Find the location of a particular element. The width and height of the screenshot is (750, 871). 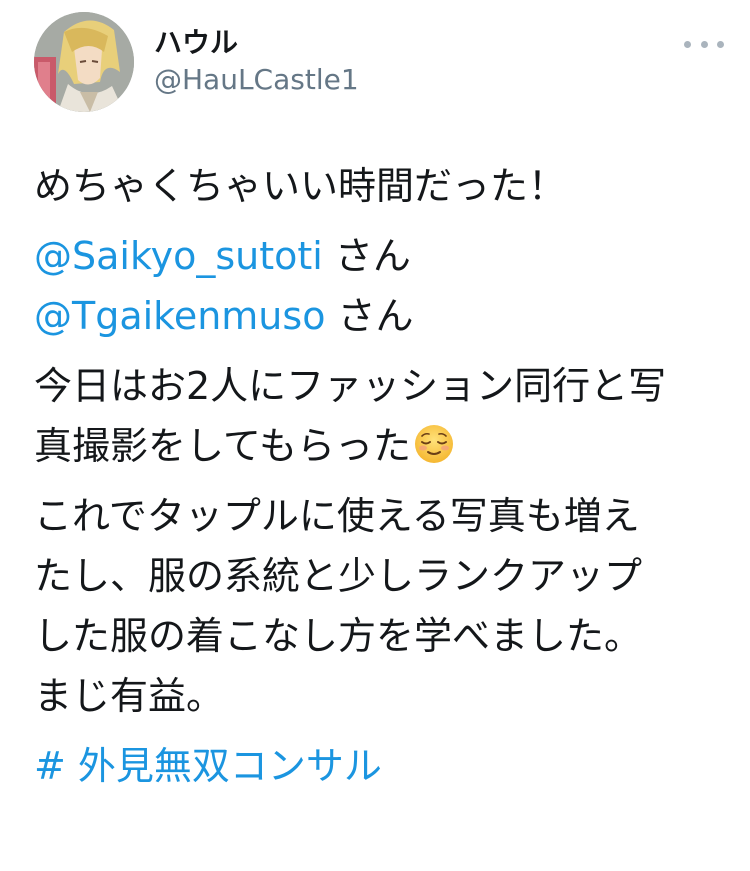

tweet-line-text: 真撮影をしてもらった is located at coordinates (222, 446).